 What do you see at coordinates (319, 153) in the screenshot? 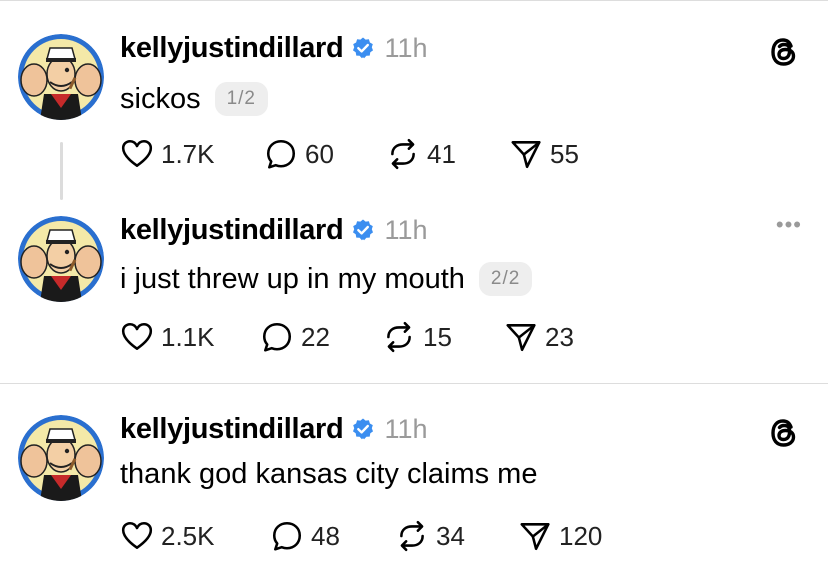
I see `reply-count: 60` at bounding box center [319, 153].